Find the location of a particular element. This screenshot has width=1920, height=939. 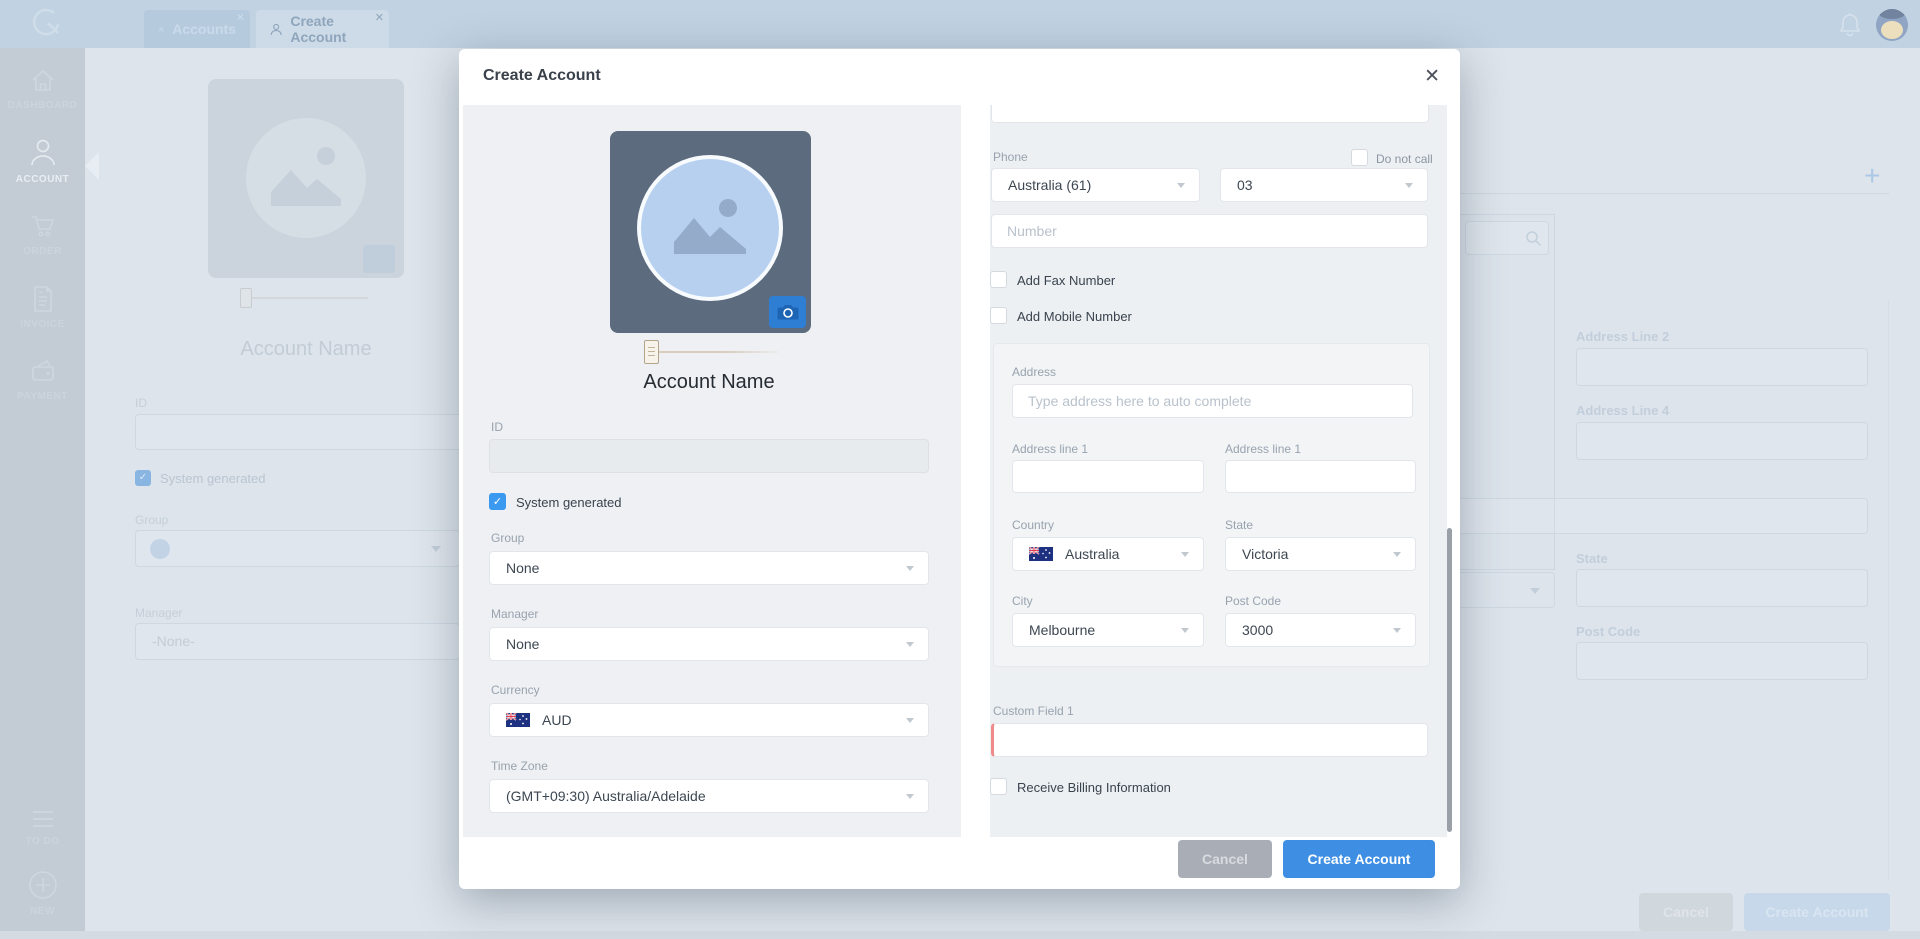

zoom-slider-track is located at coordinates (719, 352).